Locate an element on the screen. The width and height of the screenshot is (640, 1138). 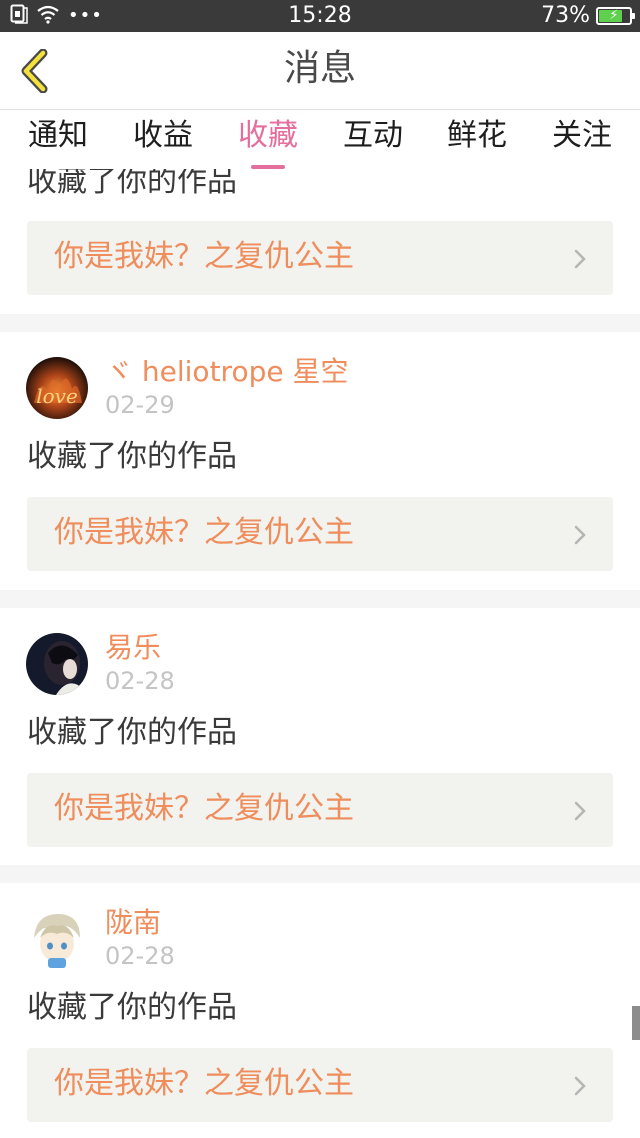
nav-header: 消息 is located at coordinates (320, 71).